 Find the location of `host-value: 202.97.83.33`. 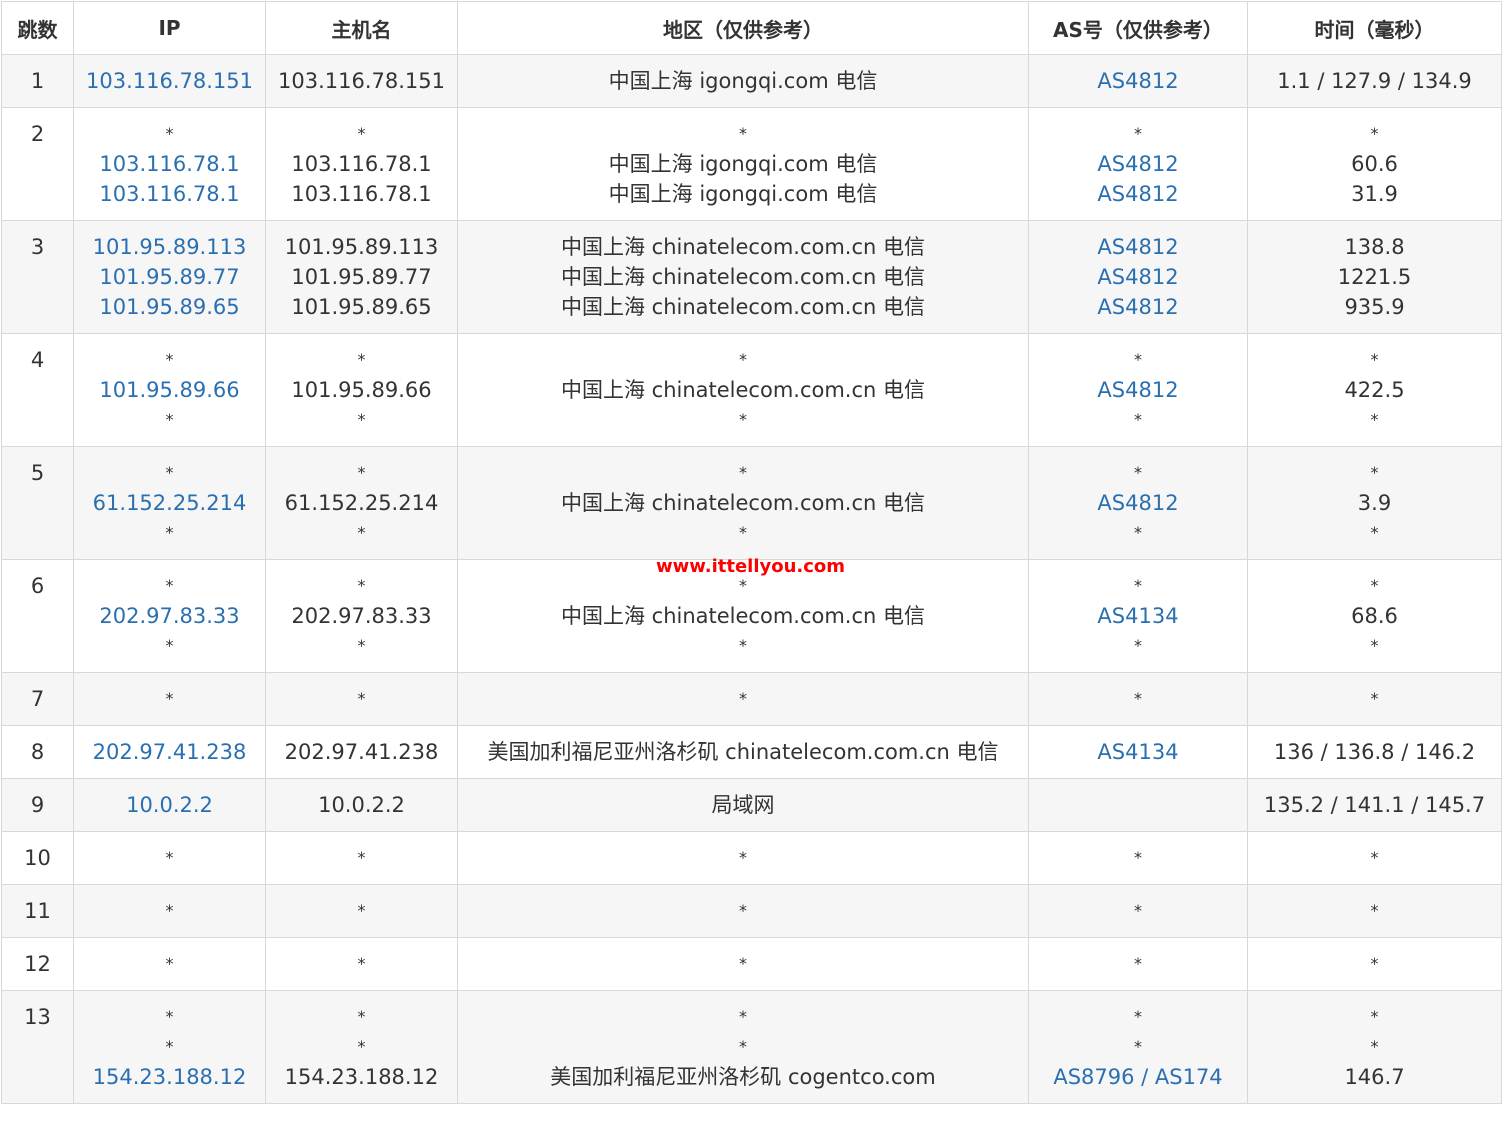

host-value: 202.97.83.33 is located at coordinates (361, 616).